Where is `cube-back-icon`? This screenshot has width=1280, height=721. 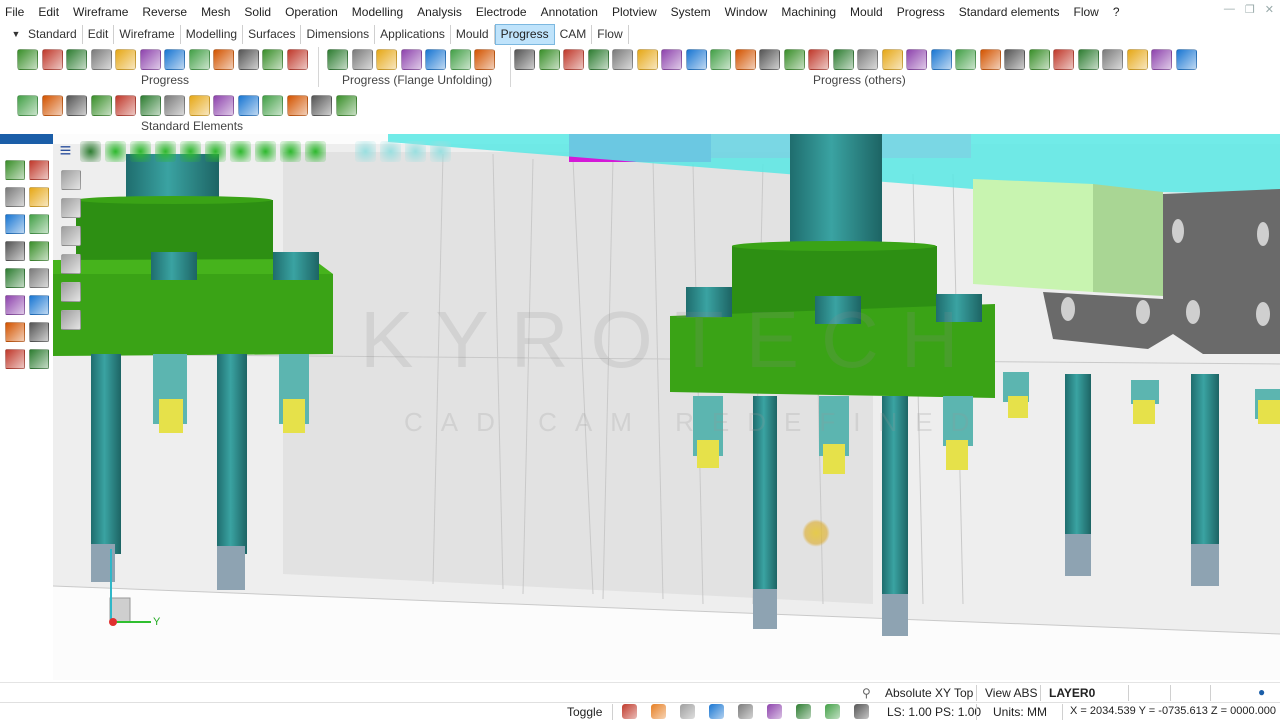
cube-back-icon is located at coordinates (290, 151).